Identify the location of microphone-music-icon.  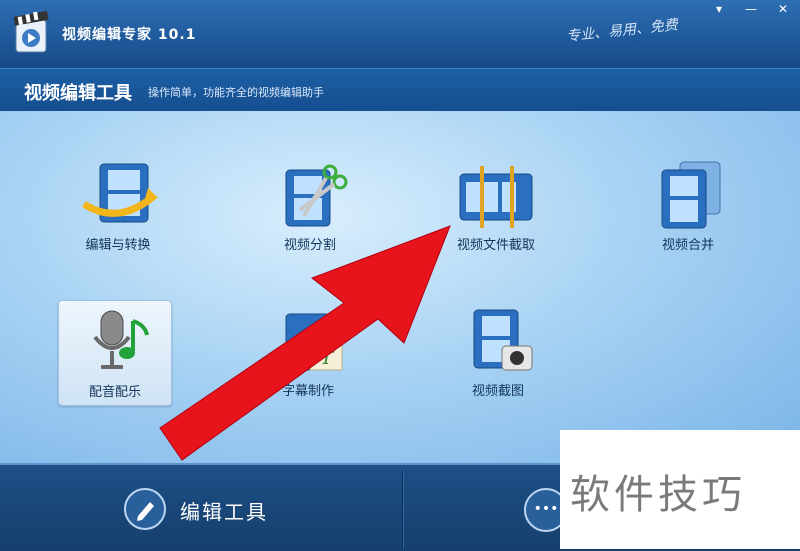
(121, 339).